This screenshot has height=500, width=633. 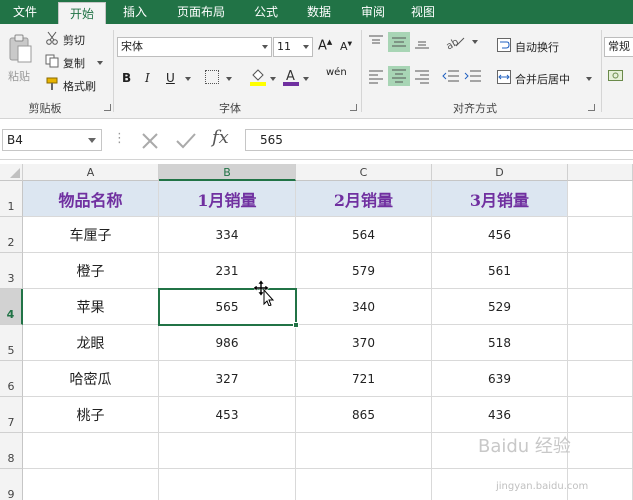 I want to click on font-size-select: 11, so click(x=293, y=47).